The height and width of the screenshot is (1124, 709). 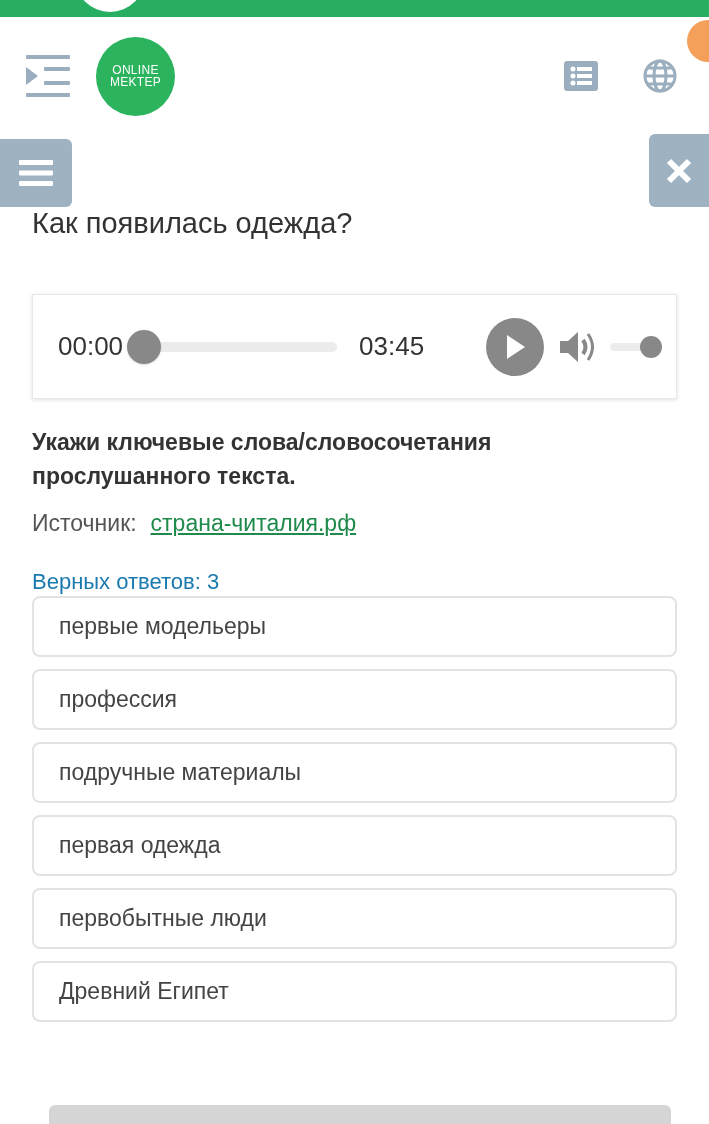 What do you see at coordinates (354, 699) in the screenshot?
I see `answer-option: профессия` at bounding box center [354, 699].